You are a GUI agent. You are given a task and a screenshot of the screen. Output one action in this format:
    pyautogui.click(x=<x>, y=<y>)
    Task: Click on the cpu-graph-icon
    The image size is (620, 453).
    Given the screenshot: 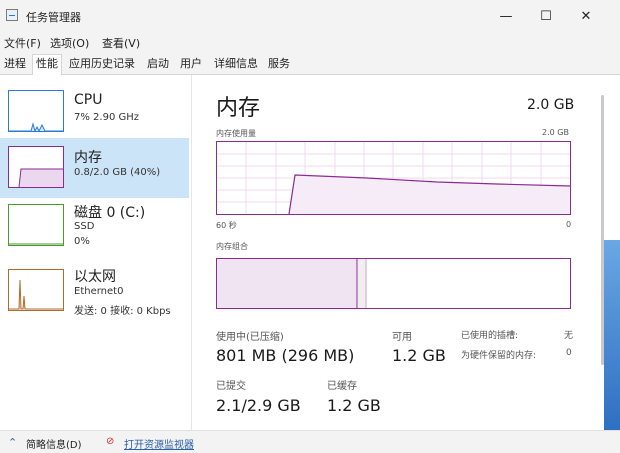 What is the action you would take?
    pyautogui.click(x=36, y=111)
    